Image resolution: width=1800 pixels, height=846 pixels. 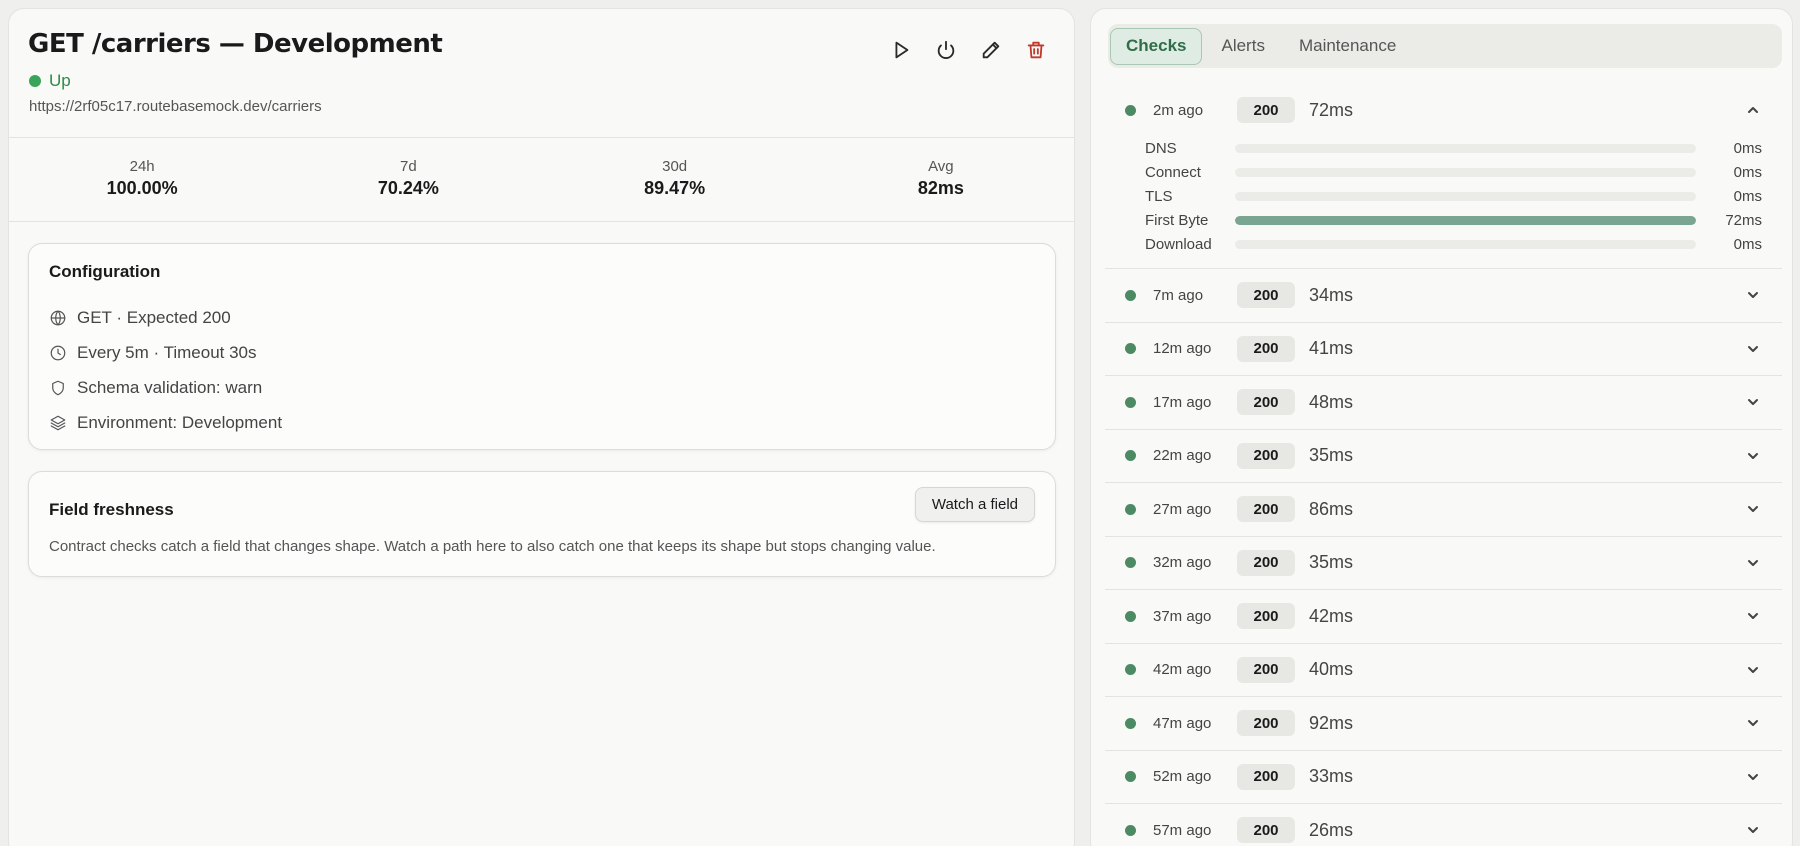 I want to click on watch-field-button: Watch a field, so click(x=974, y=504).